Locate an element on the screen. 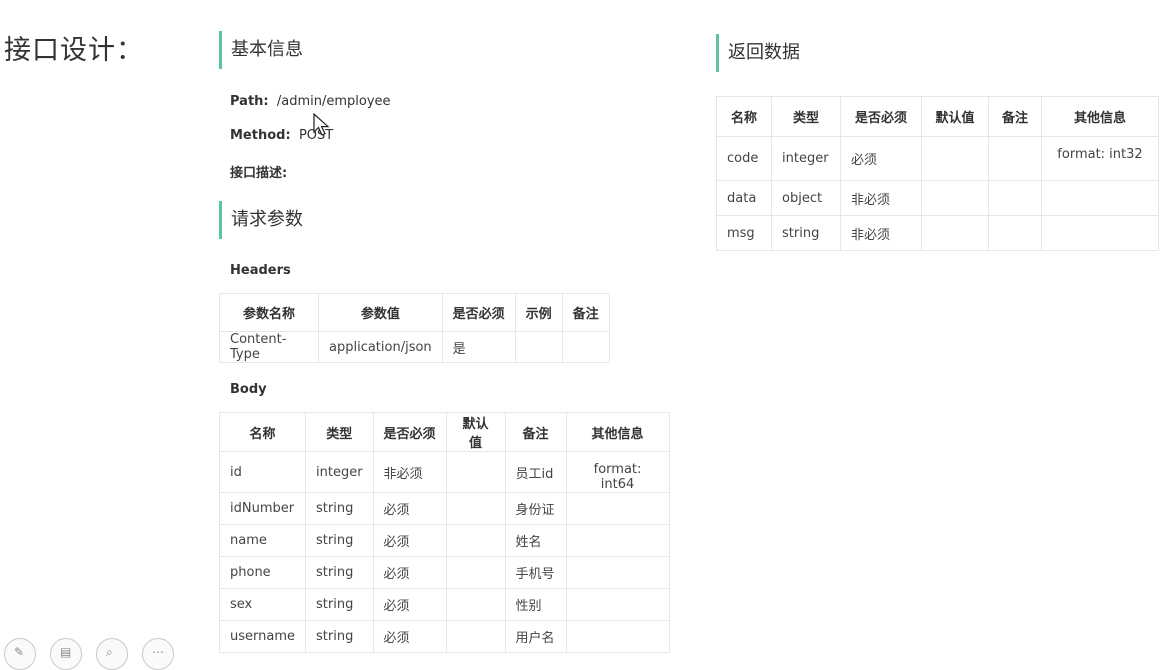  response-cell: code is located at coordinates (744, 158).